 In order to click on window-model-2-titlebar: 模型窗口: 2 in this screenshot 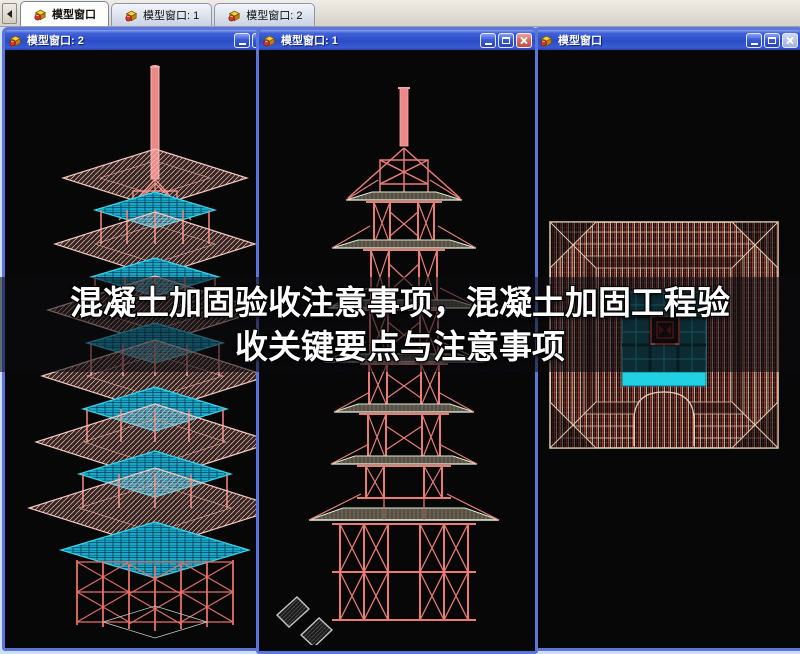, I will do `click(147, 40)`.